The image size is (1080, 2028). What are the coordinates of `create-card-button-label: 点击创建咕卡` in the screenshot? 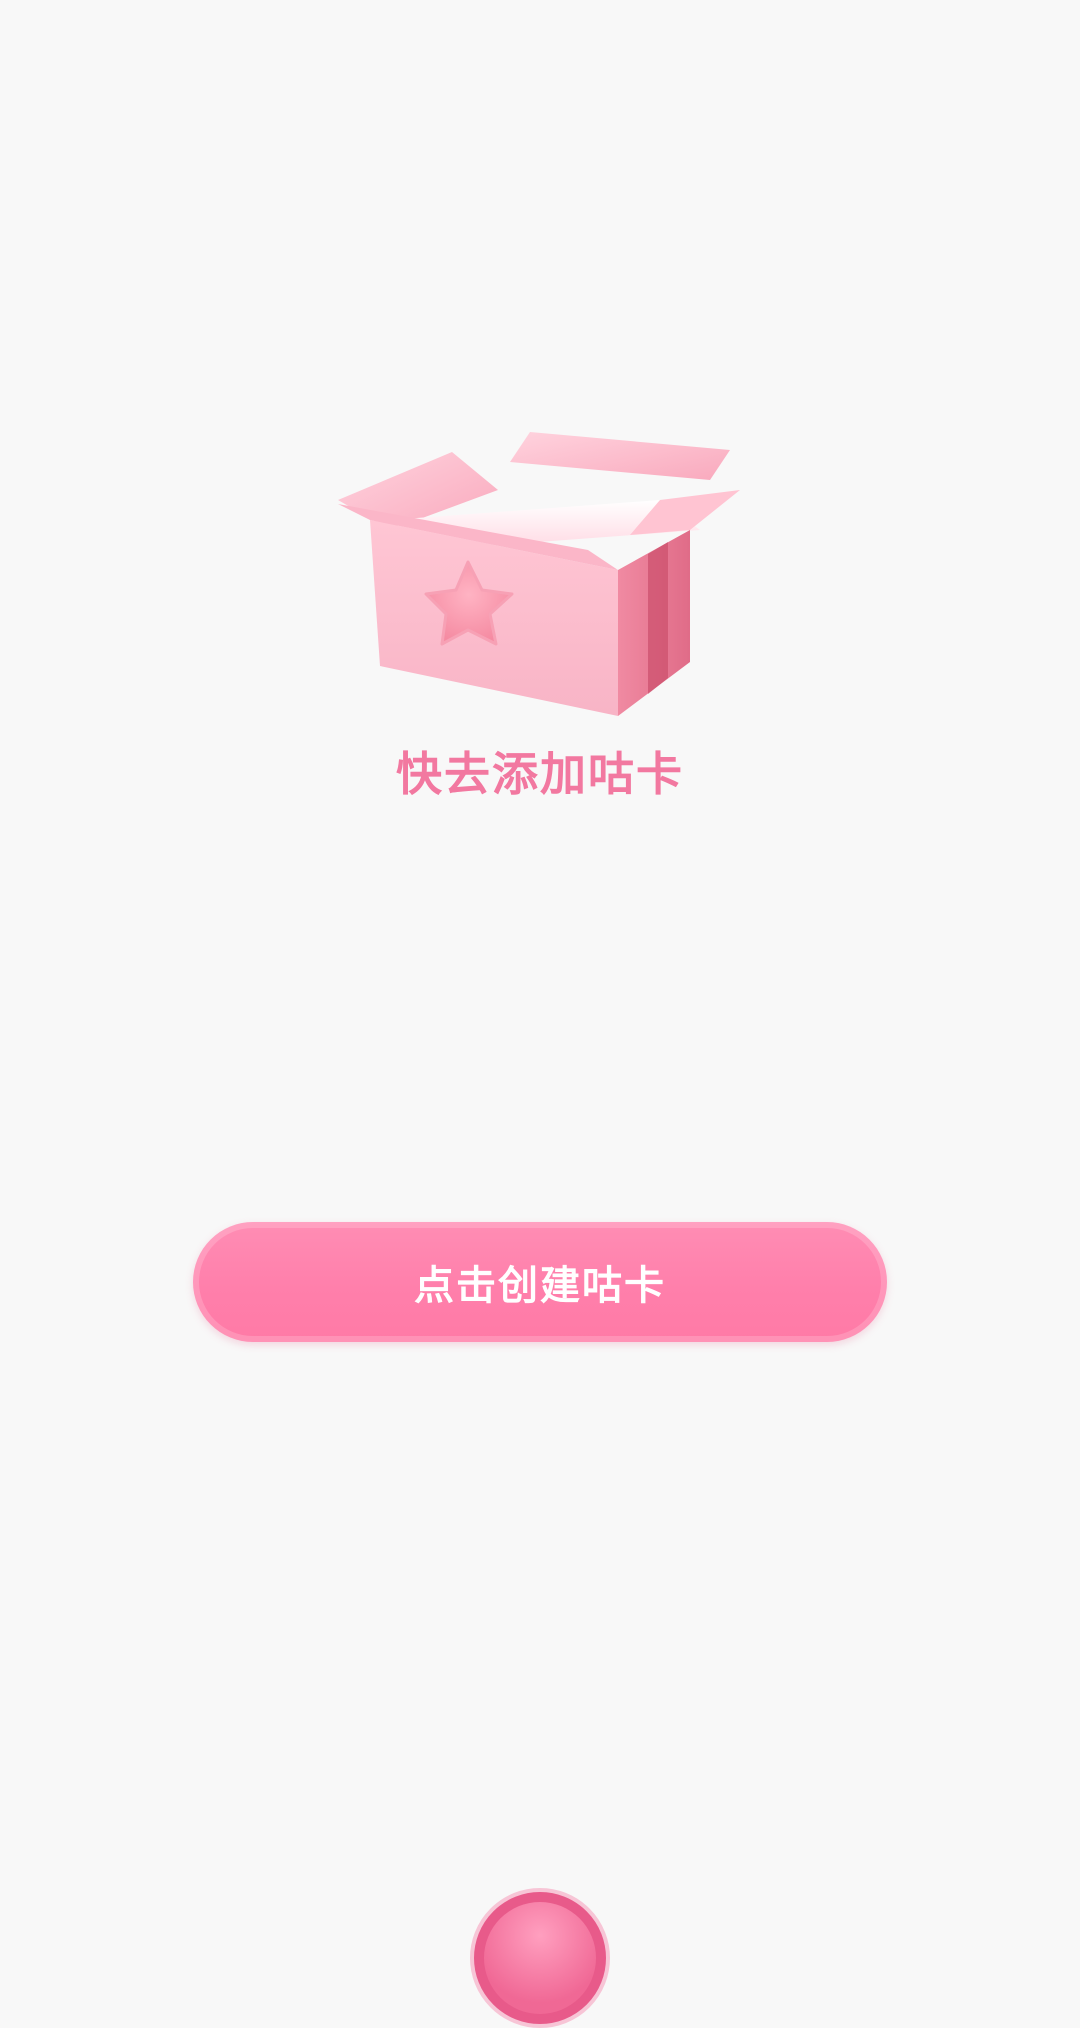 It's located at (540, 1286).